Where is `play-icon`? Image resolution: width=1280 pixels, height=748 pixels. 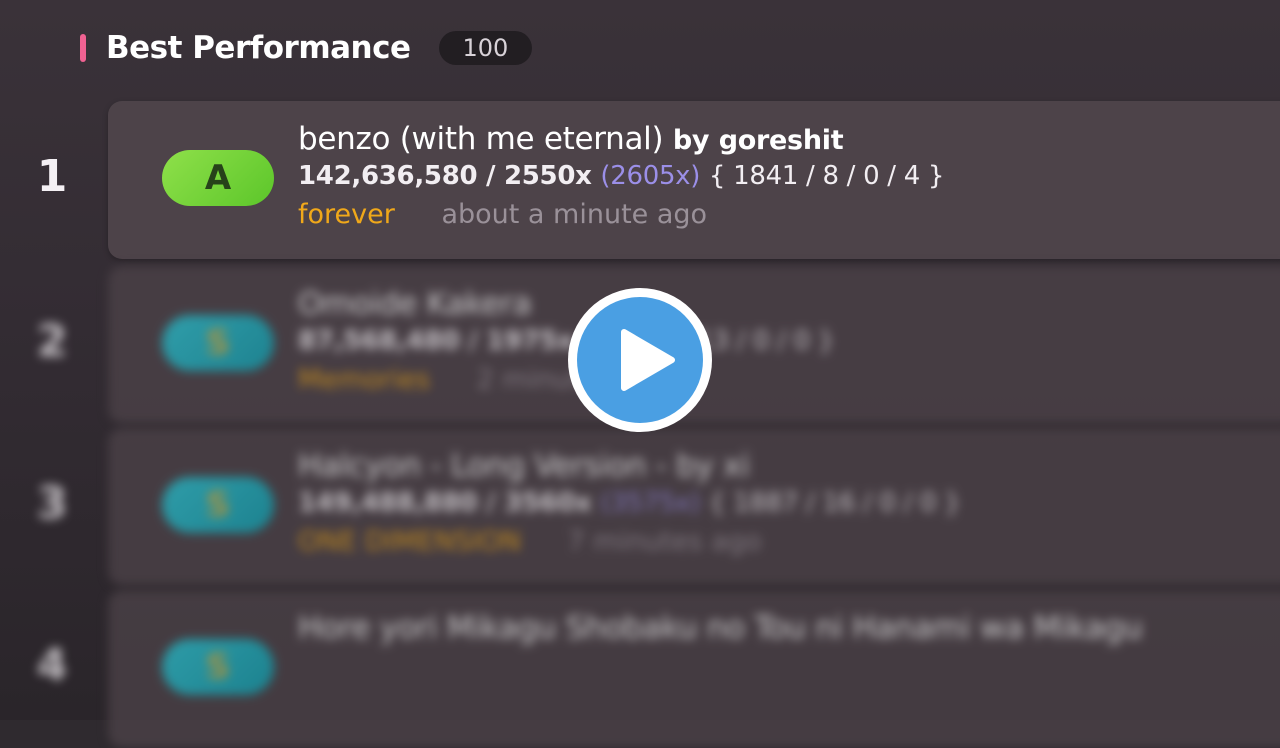
play-icon is located at coordinates (648, 360).